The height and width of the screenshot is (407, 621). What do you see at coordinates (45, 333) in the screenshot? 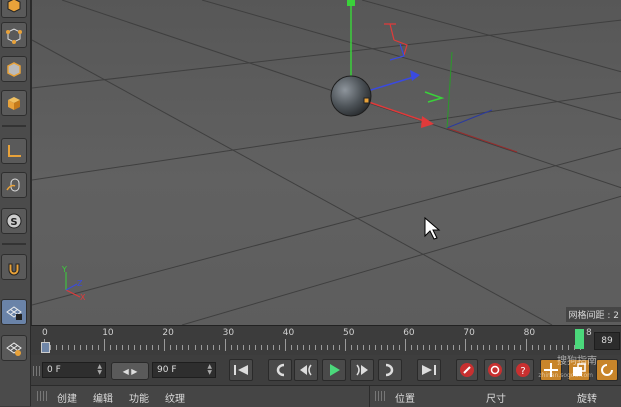
I see `timeline-tick-label: 0` at bounding box center [45, 333].